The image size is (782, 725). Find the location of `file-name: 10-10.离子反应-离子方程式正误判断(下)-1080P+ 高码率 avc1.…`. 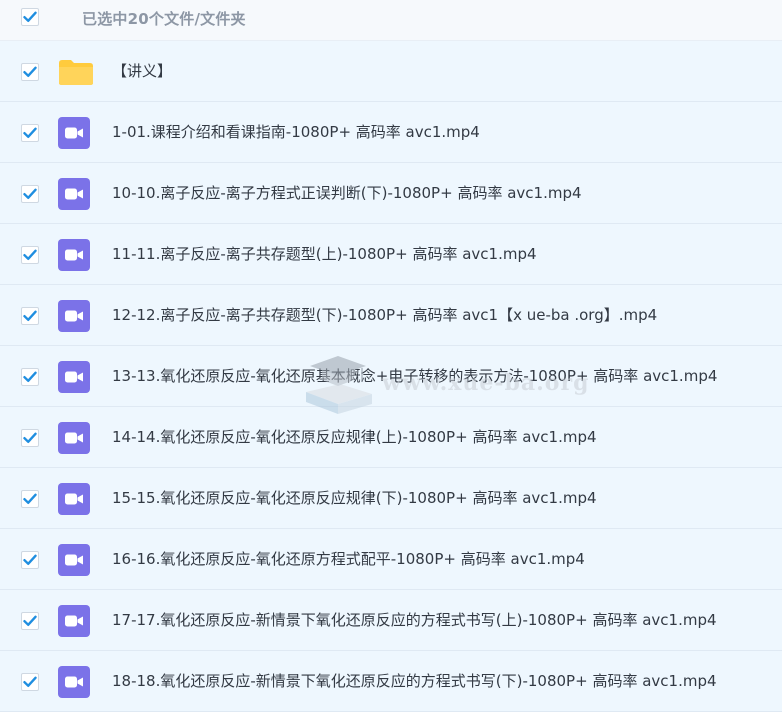

file-name: 10-10.离子反应-离子方程式正误判断(下)-1080P+ 高码率 avc1.… is located at coordinates (347, 193).